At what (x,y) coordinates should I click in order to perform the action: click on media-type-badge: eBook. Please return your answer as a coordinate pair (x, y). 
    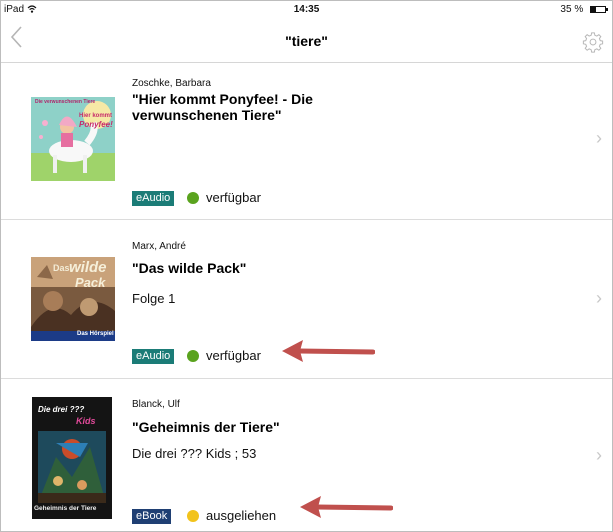
    Looking at the image, I should click on (152, 516).